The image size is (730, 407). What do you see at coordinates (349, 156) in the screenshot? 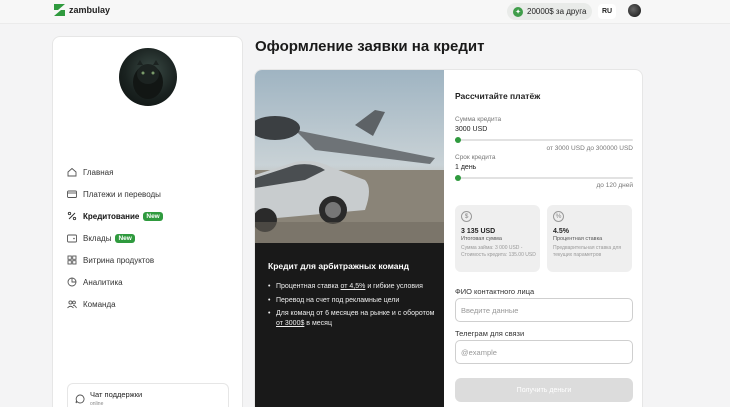
I see `hero-image` at bounding box center [349, 156].